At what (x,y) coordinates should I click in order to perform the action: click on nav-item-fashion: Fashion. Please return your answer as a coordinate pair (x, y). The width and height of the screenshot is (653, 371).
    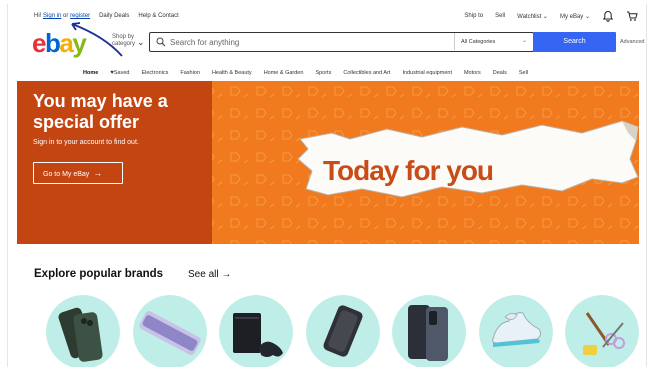
    Looking at the image, I should click on (190, 73).